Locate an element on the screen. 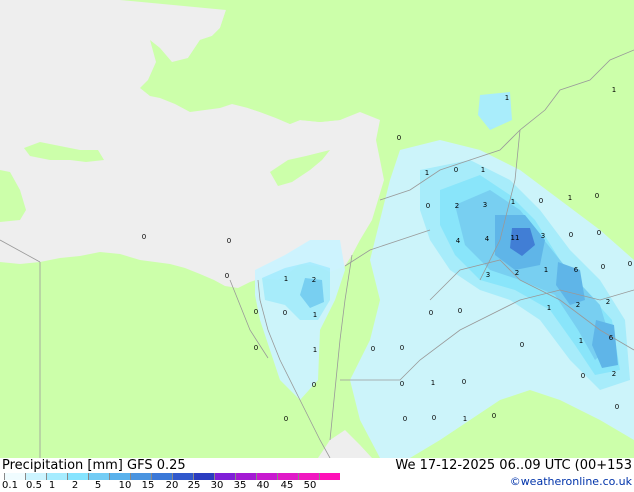 This screenshot has width=634, height=492. scale-tick-label: 0.5 is located at coordinates (34, 485).